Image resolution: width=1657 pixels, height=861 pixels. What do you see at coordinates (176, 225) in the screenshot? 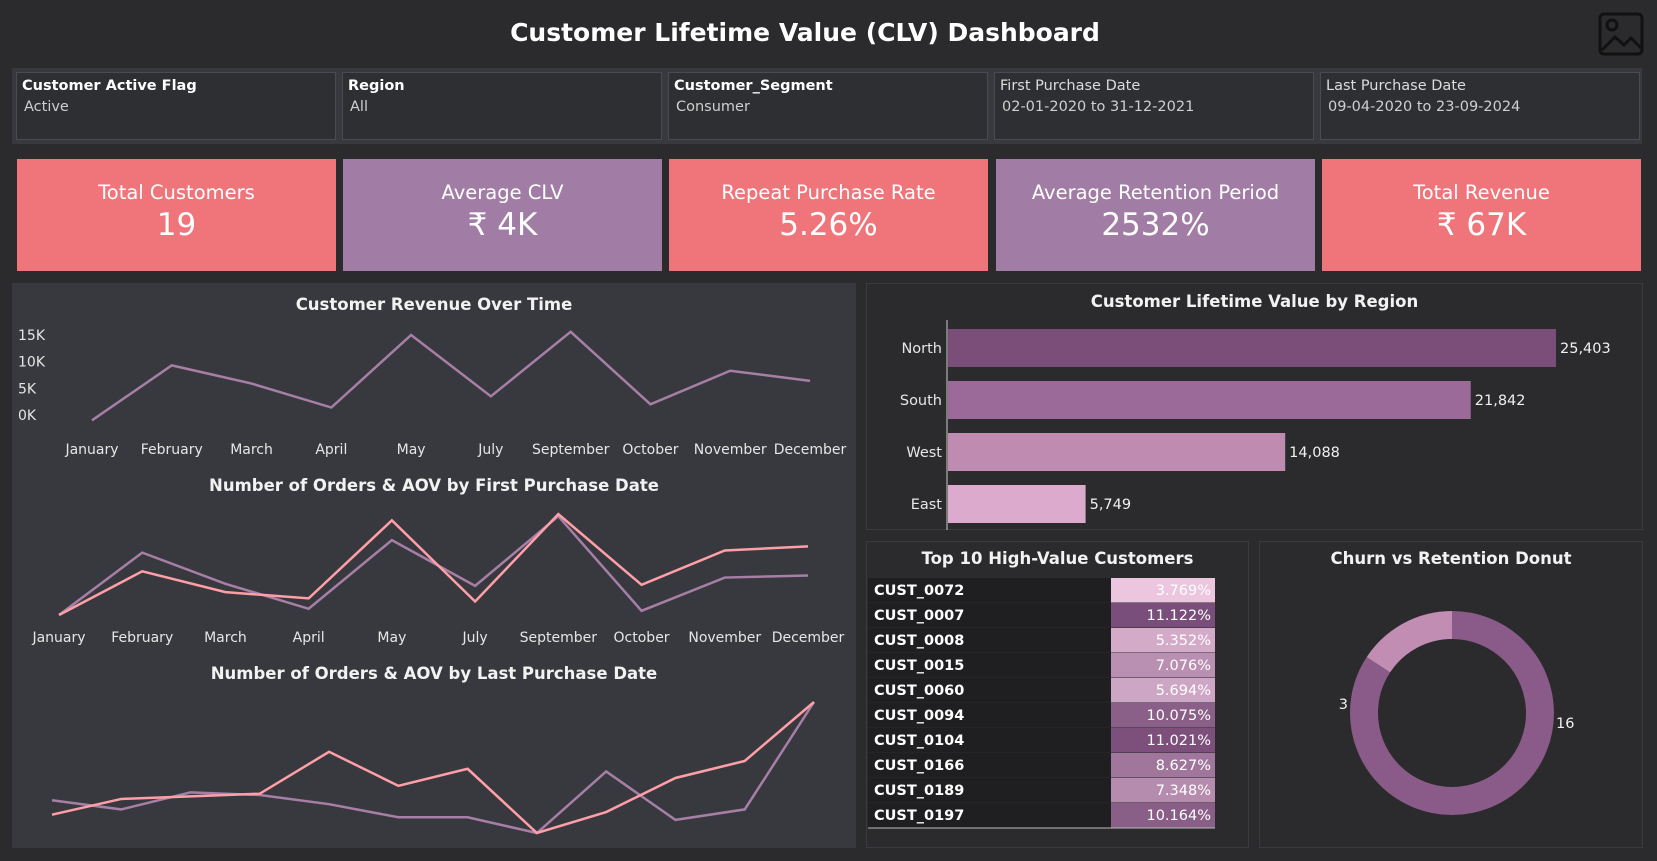
I see `kpi-value: 19` at bounding box center [176, 225].